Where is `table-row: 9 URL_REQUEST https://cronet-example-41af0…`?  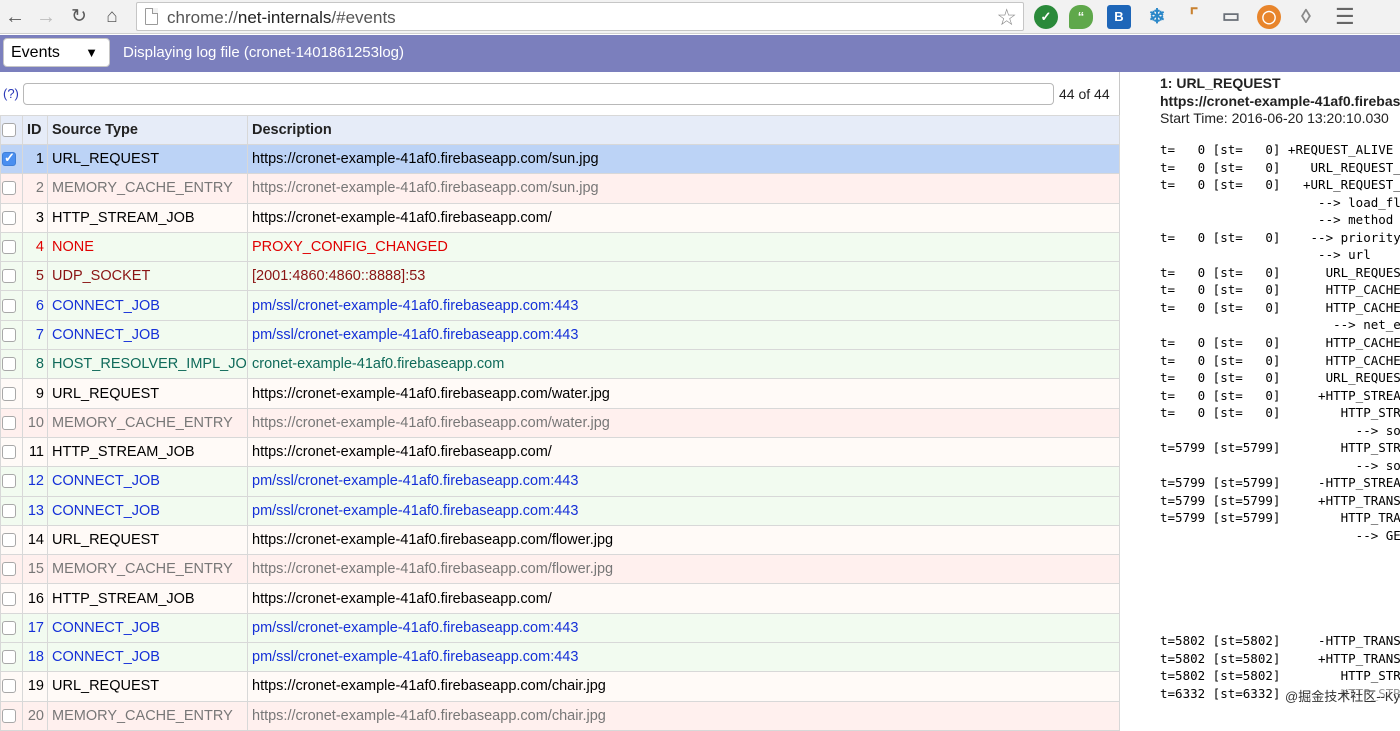
table-row: 9 URL_REQUEST https://cronet-example-41af0… is located at coordinates (560, 393).